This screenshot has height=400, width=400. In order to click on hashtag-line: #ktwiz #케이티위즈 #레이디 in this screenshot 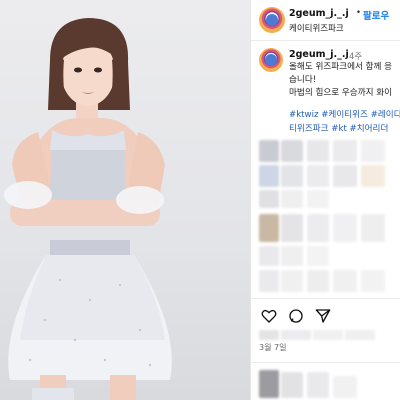, I will do `click(344, 115)`.